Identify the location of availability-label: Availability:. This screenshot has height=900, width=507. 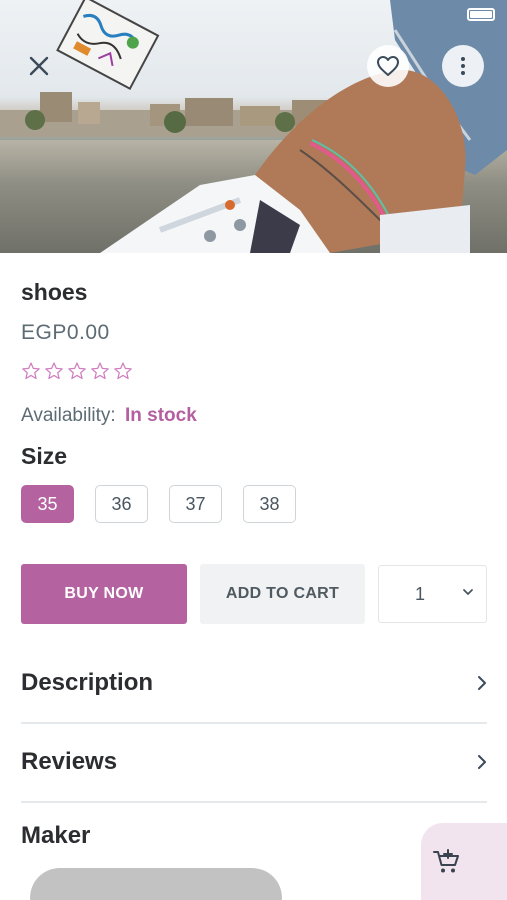
(68, 415).